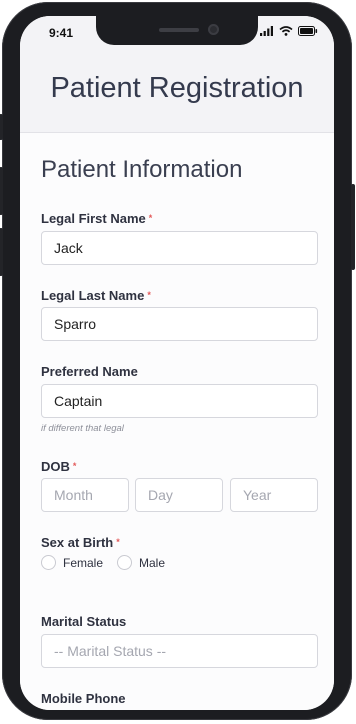 This screenshot has height=724, width=356. Describe the element at coordinates (213, 29) in the screenshot. I see `front-camera` at that location.